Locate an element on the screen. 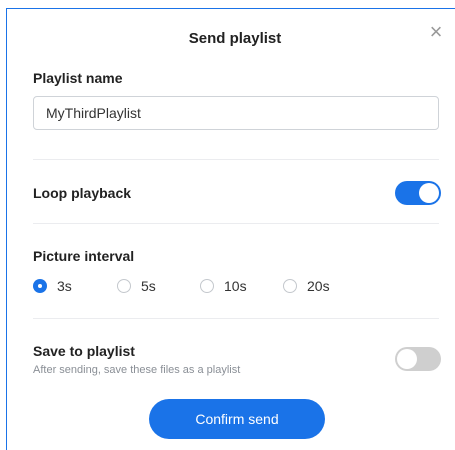  close-icon: × is located at coordinates (436, 32).